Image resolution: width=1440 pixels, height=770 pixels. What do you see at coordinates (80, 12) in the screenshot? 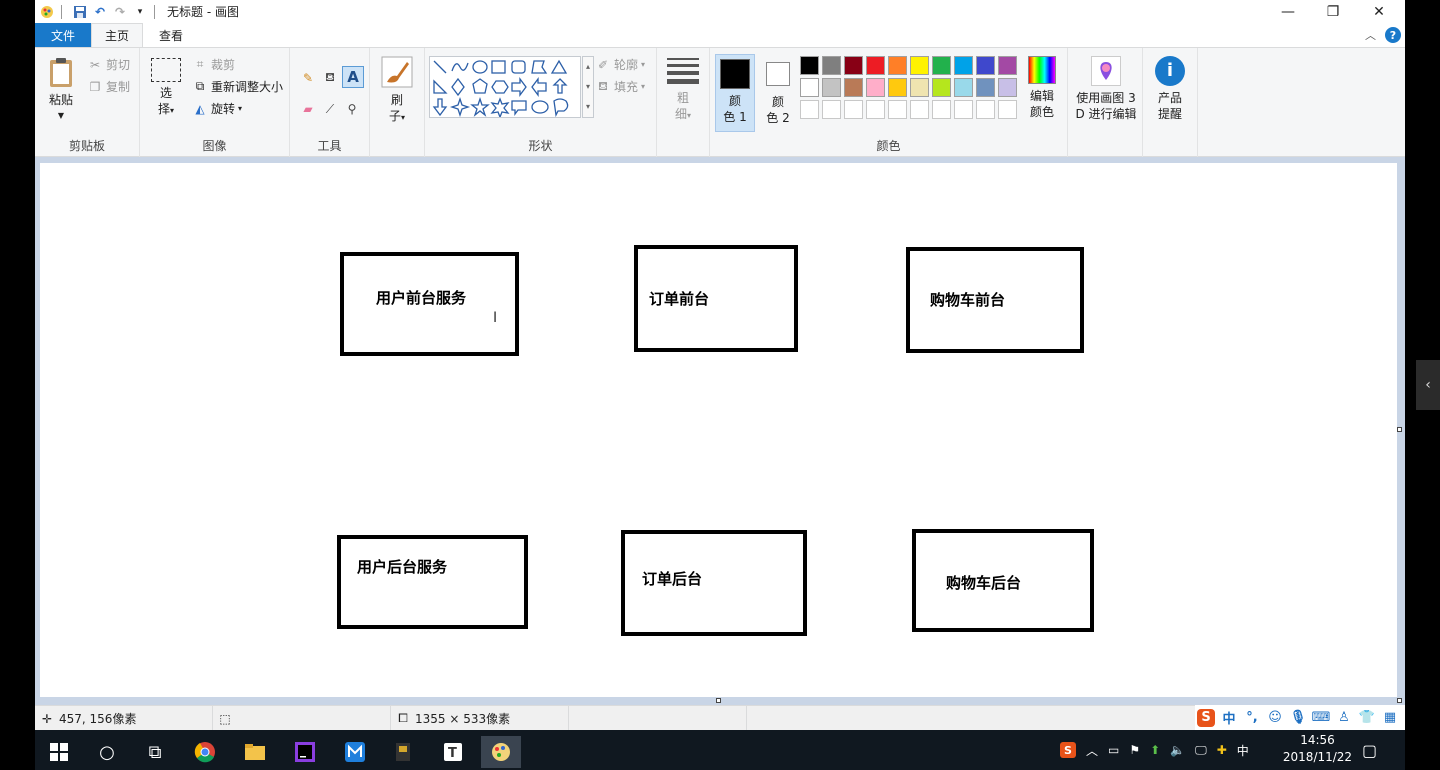
I see `save-icon` at bounding box center [80, 12].